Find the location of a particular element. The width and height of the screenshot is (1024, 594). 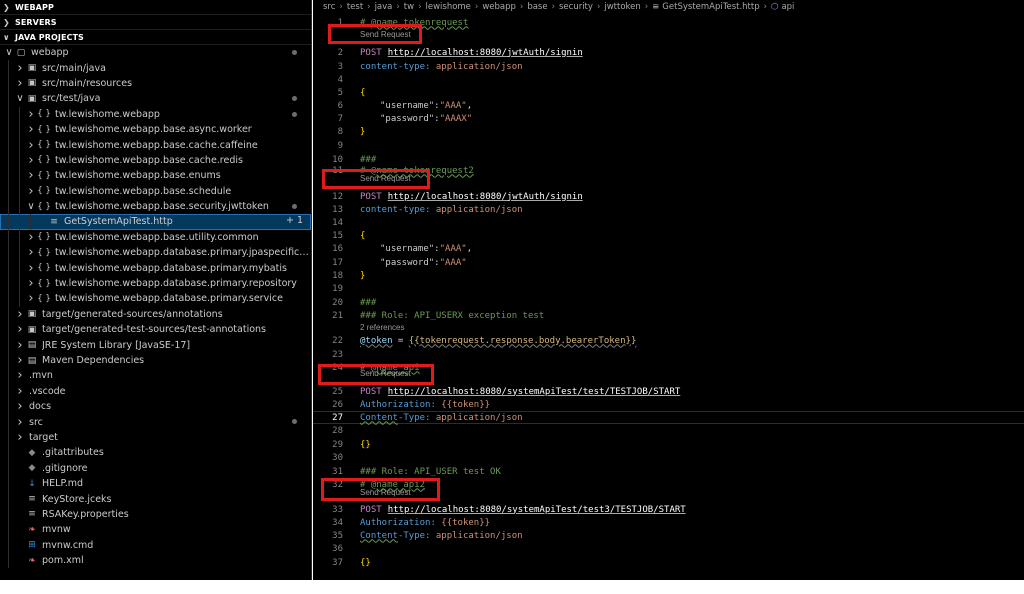

code-line: 18} is located at coordinates (668, 275).